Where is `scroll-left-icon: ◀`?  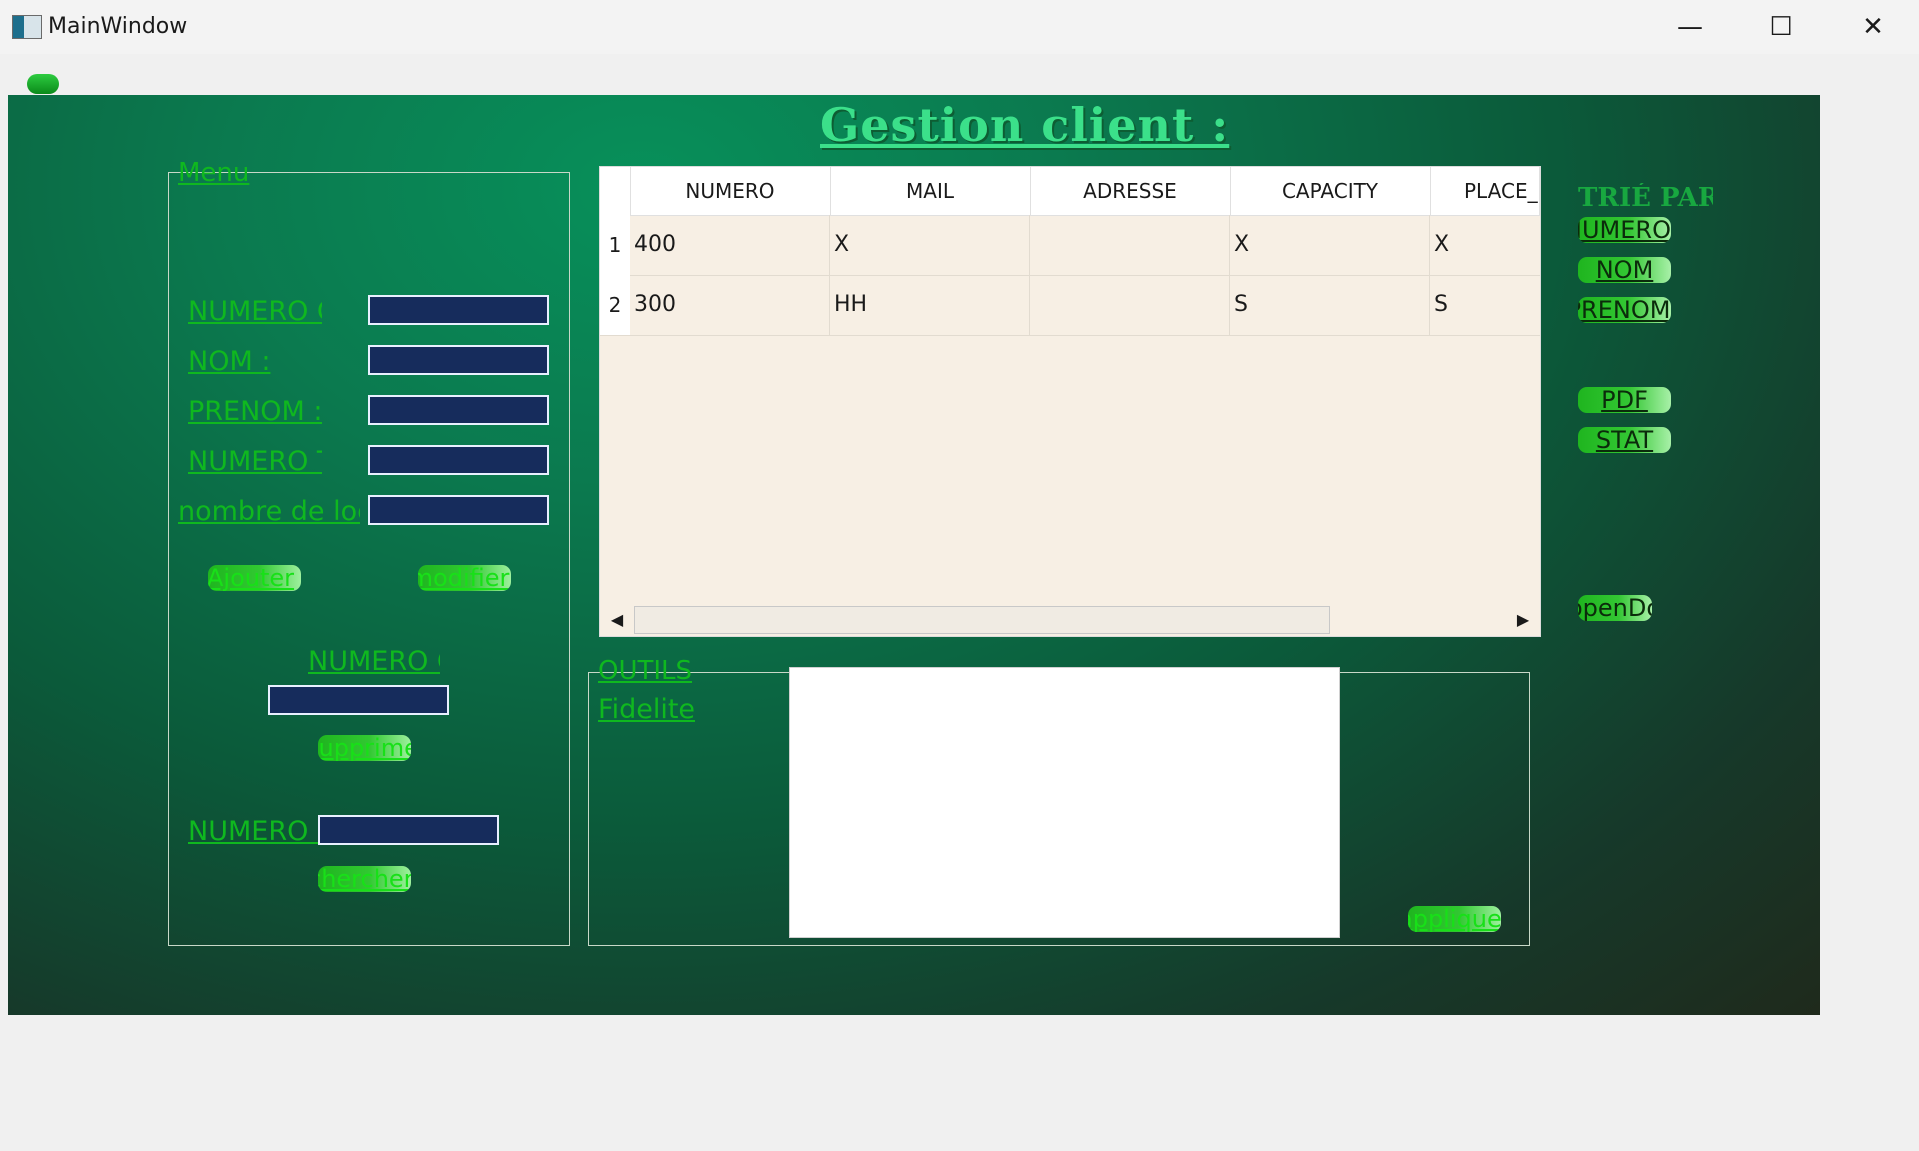 scroll-left-icon: ◀ is located at coordinates (617, 620).